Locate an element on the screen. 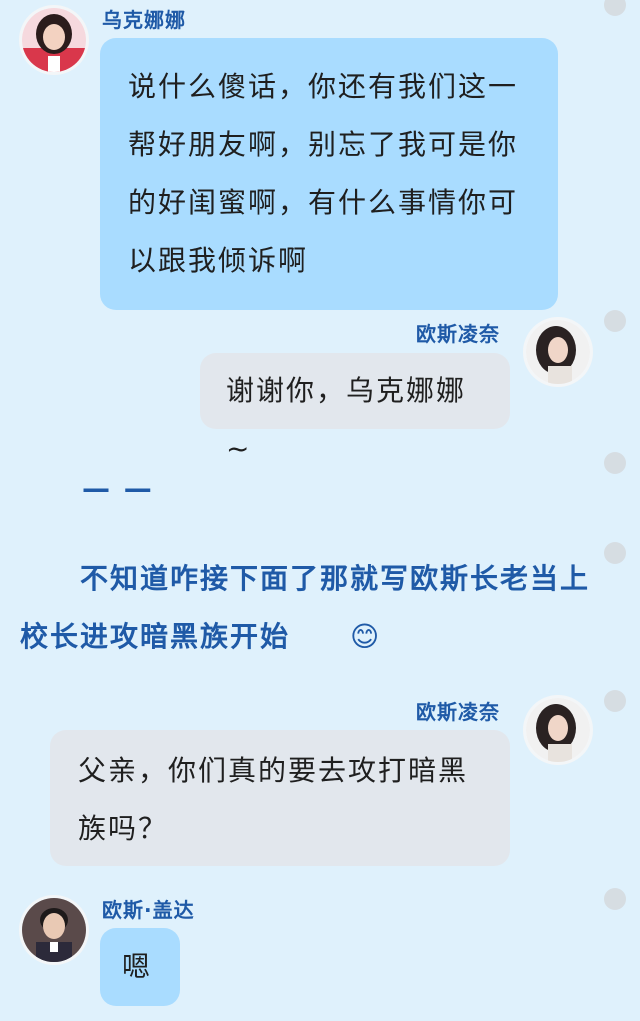 Image resolution: width=640 pixels, height=1021 pixels. narration-text: 不知道咋接下面了那就写欧斯长老当上校长进攻暗黑族开始 😊 is located at coordinates (310, 608).